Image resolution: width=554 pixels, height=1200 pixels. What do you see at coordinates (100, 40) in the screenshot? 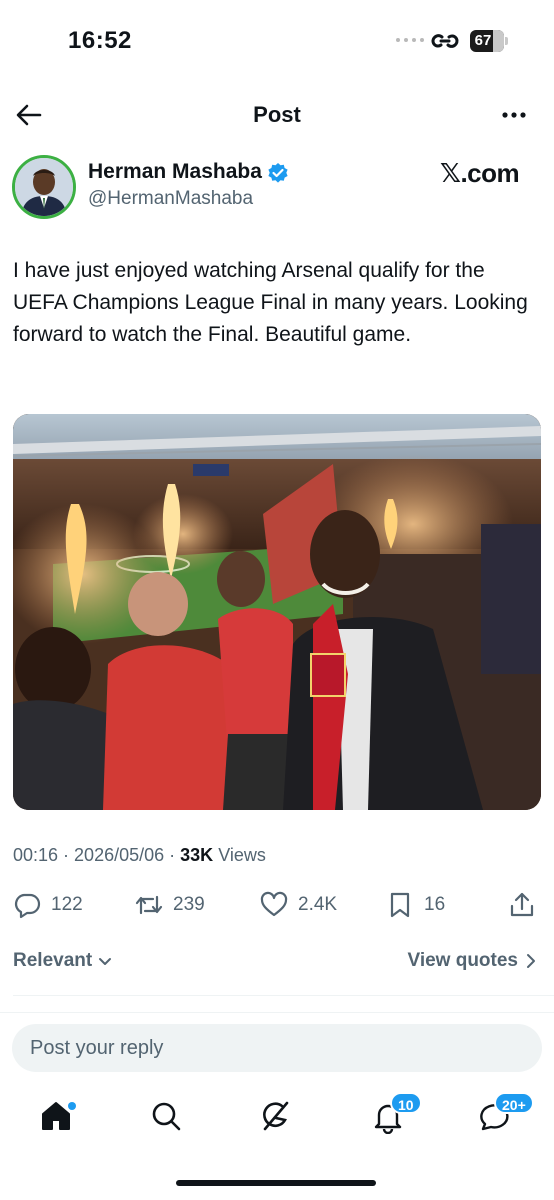
I see `status-time: 16:52` at bounding box center [100, 40].